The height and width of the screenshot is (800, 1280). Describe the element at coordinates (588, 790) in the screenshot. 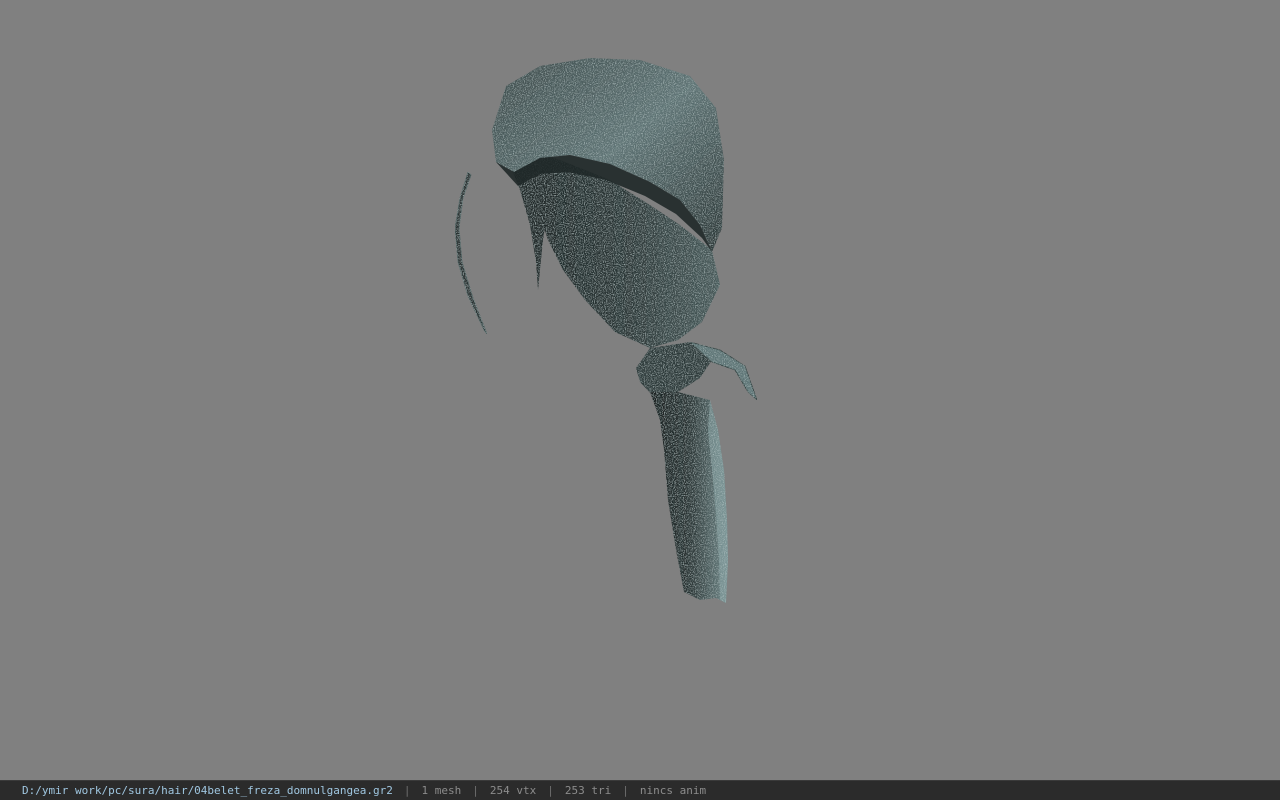

I see `triangle-count: 253 tri` at that location.